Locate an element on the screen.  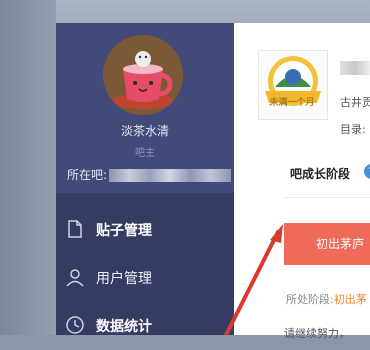
growth-stage-title: 吧成长阶段 is located at coordinates (320, 174).